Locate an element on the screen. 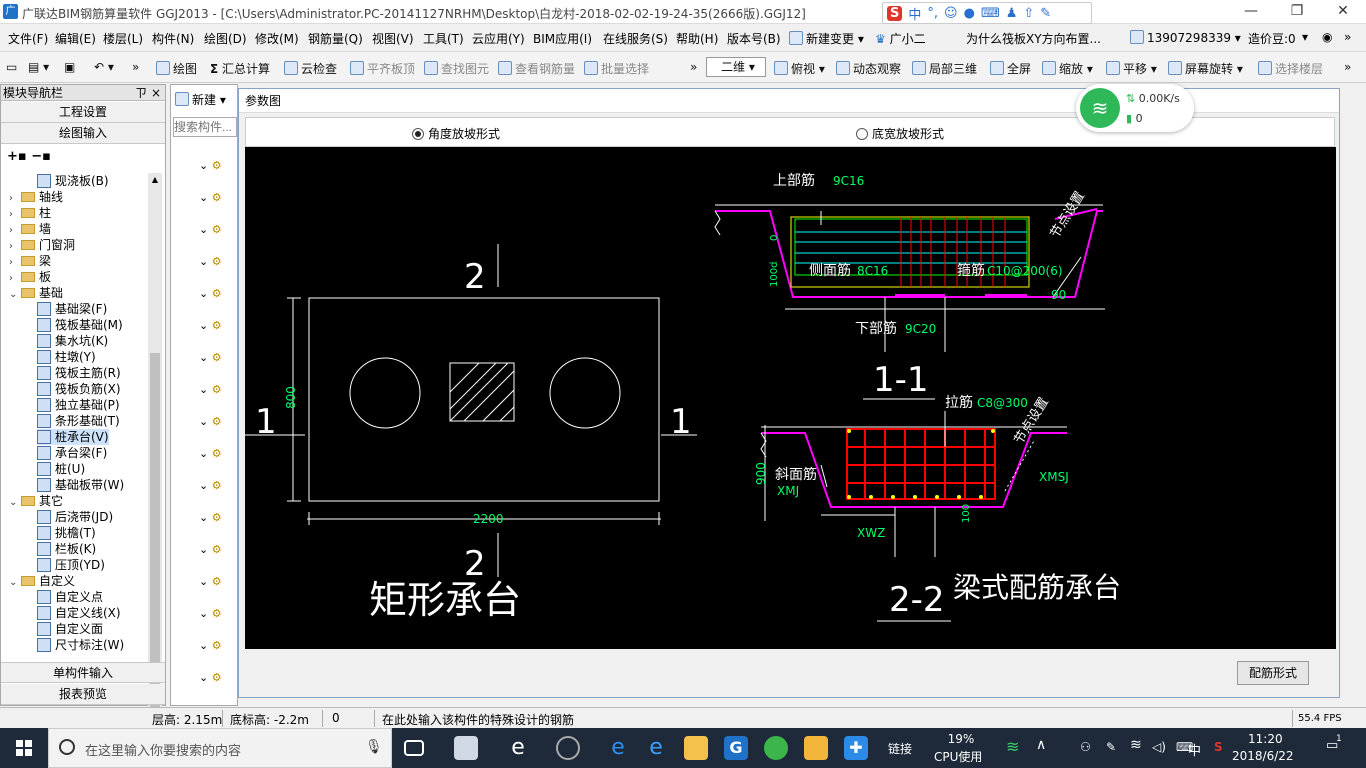  draw-input-button: 绘图输入 is located at coordinates (83, 133).